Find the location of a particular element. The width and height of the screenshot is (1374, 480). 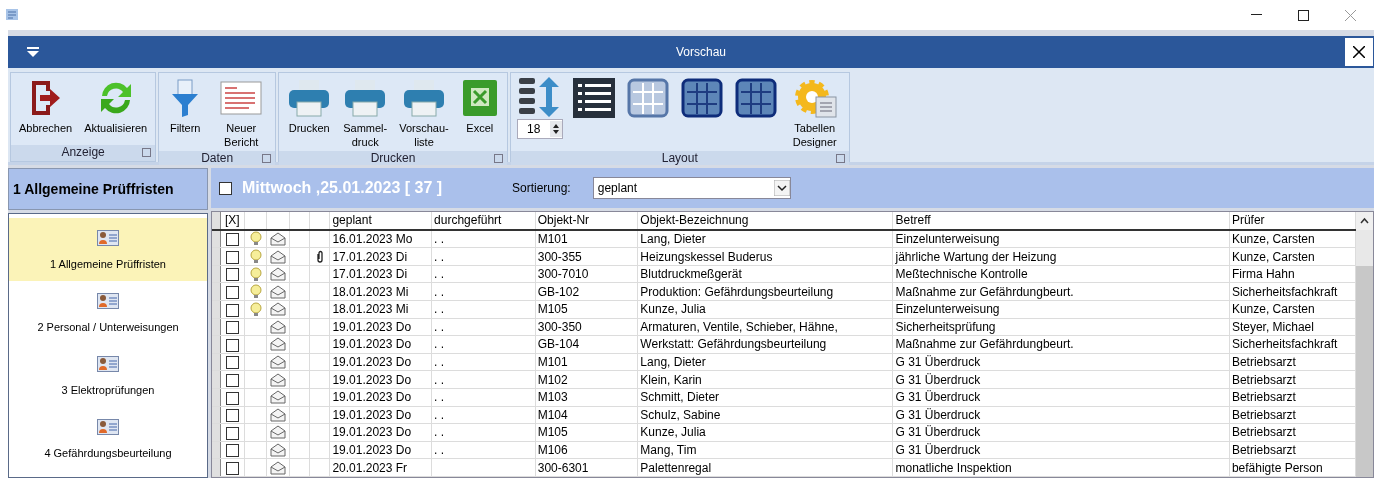

close-button is located at coordinates (1359, 52).